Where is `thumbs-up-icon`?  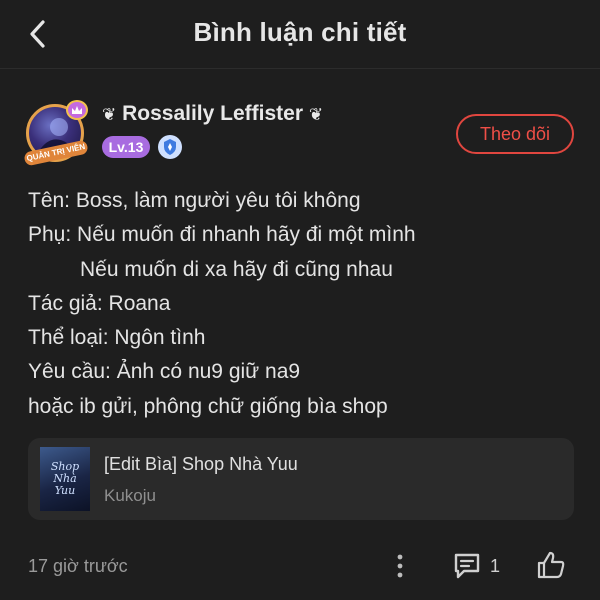
thumbs-up-icon is located at coordinates (551, 565).